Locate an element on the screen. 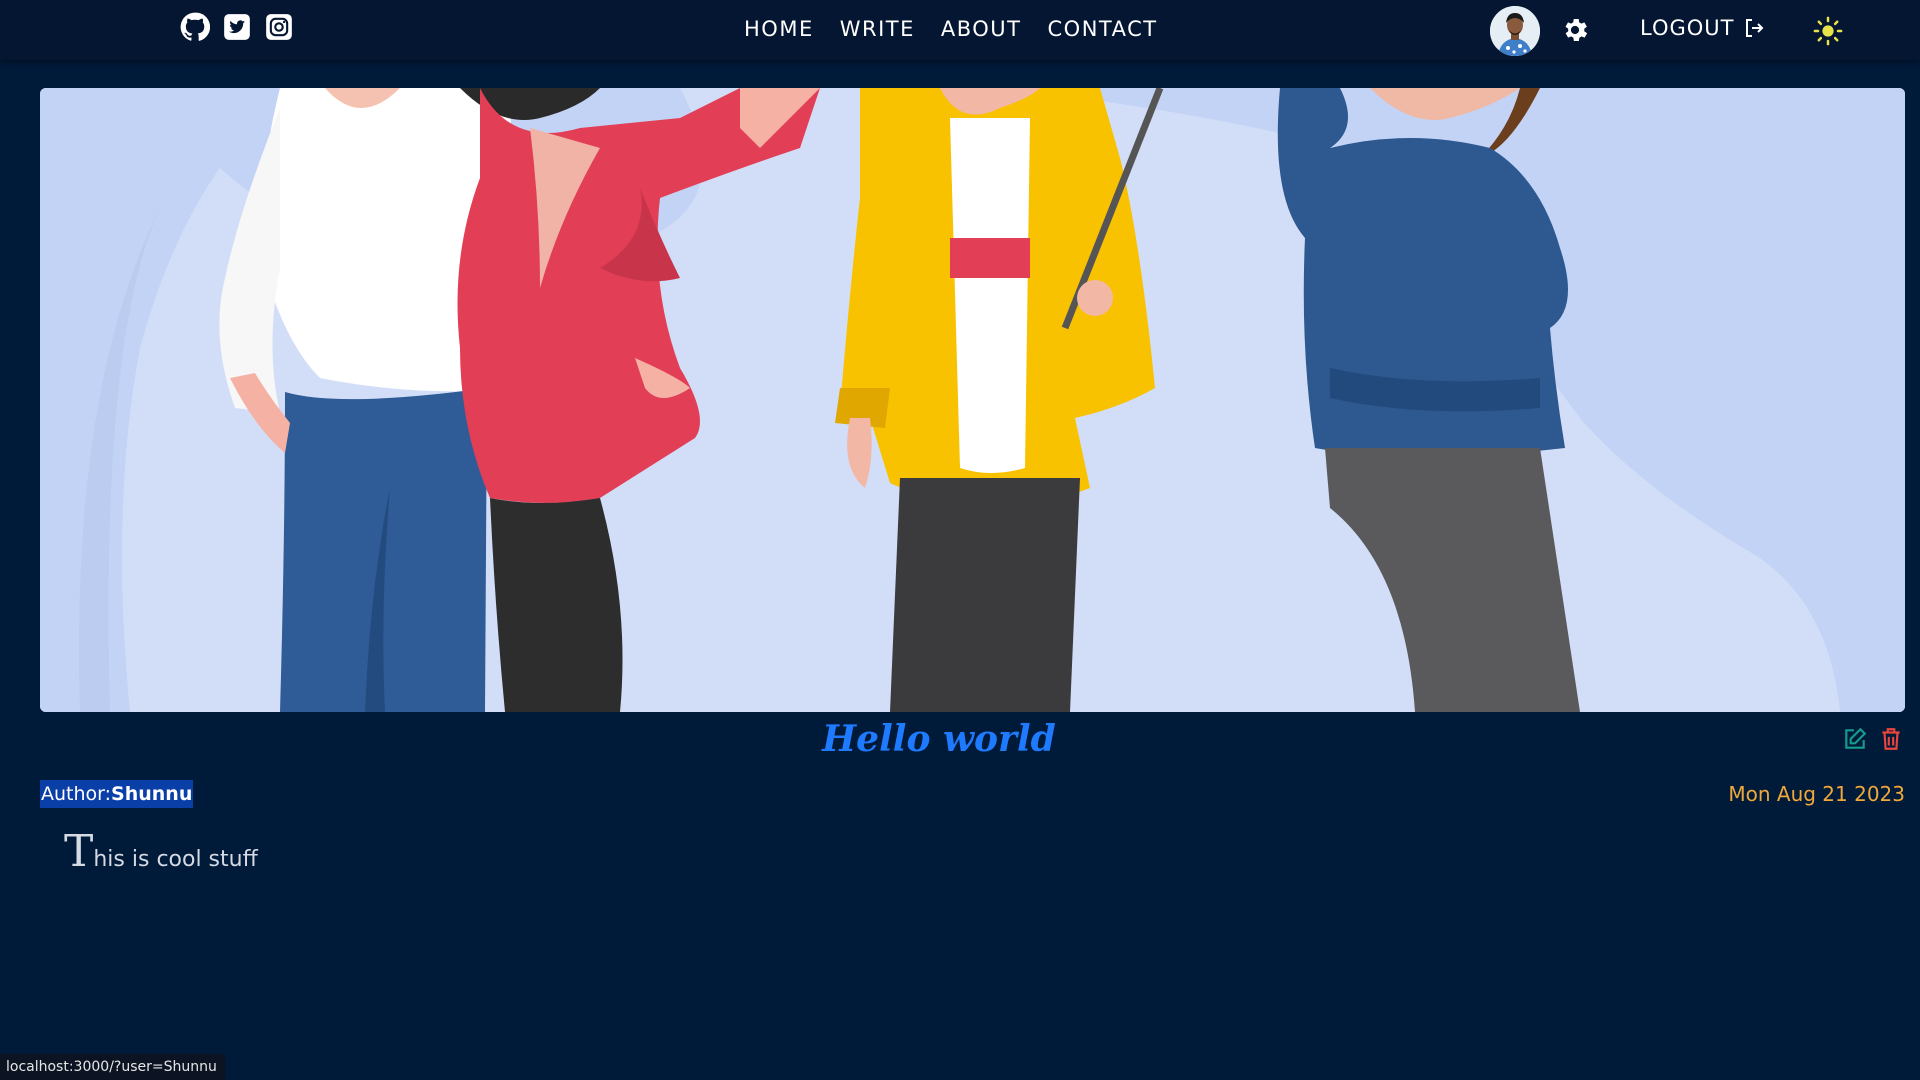 Image resolution: width=1920 pixels, height=1080 pixels. post-body-text: his is cool stuff is located at coordinates (175, 859).